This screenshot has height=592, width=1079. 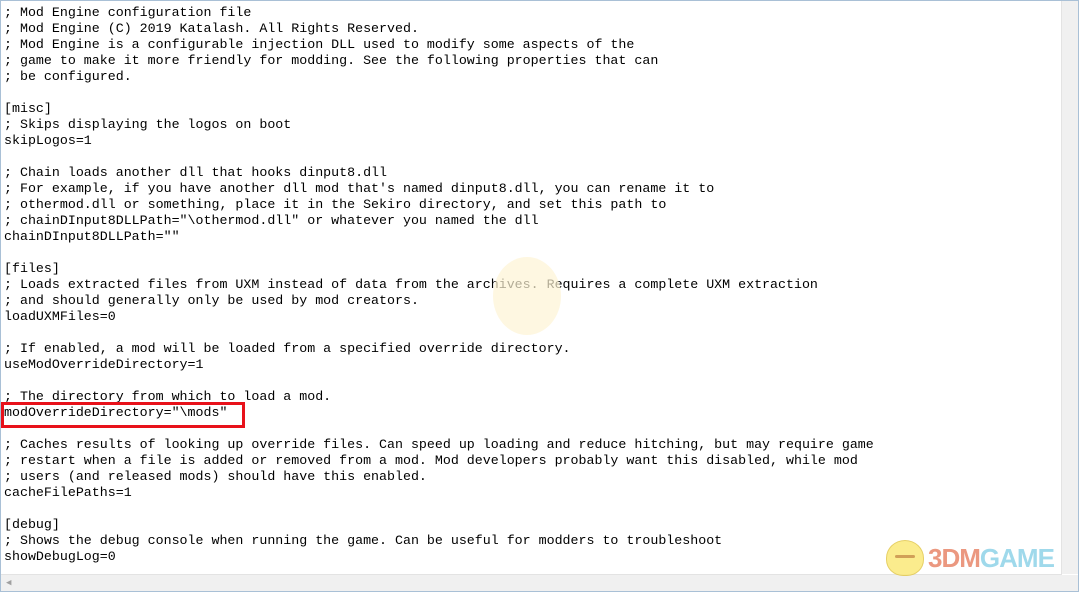 I want to click on mascot-watermark, so click(x=527, y=296).